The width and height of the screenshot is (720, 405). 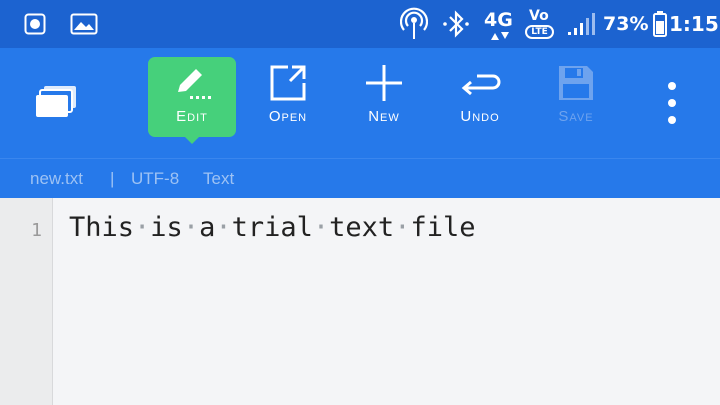 What do you see at coordinates (155, 179) in the screenshot?
I see `encoding-label: UTF-8` at bounding box center [155, 179].